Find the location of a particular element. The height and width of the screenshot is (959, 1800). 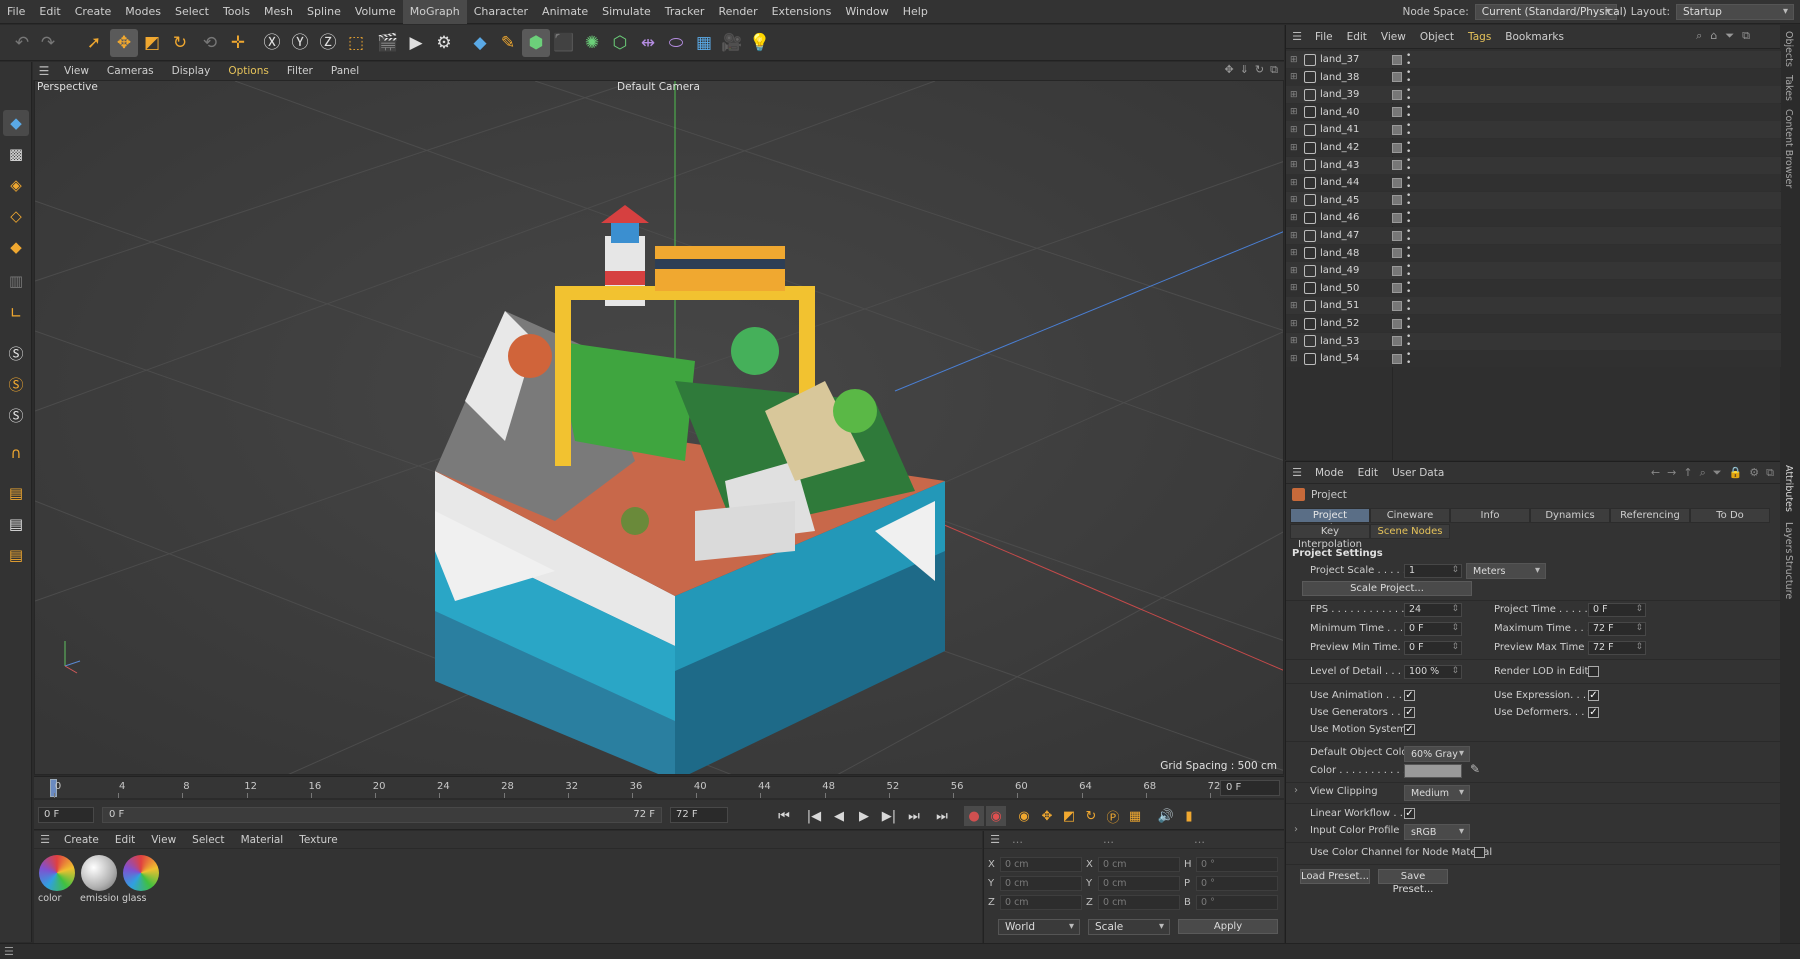

use-expression-checkbox: ✓ is located at coordinates (1593, 695).